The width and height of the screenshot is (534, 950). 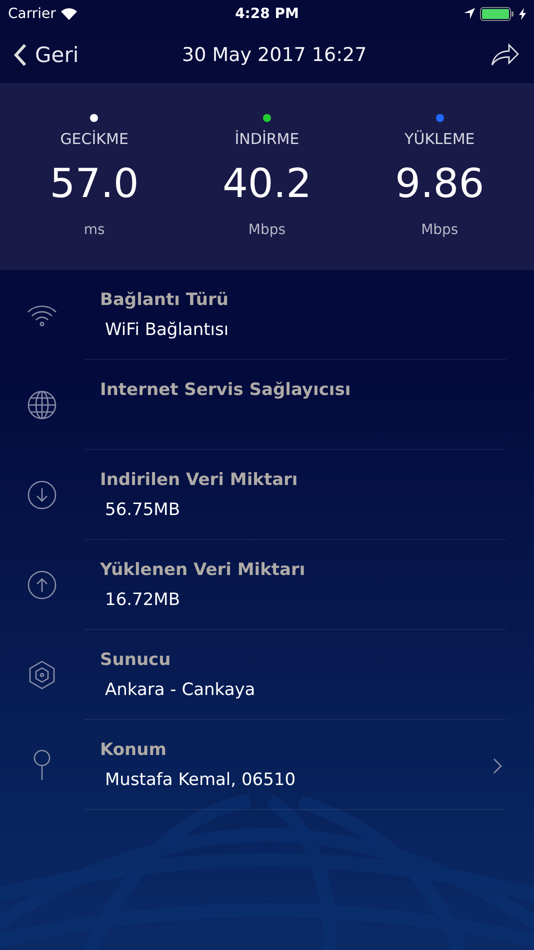 What do you see at coordinates (439, 184) in the screenshot?
I see `metric-value: 9.86` at bounding box center [439, 184].